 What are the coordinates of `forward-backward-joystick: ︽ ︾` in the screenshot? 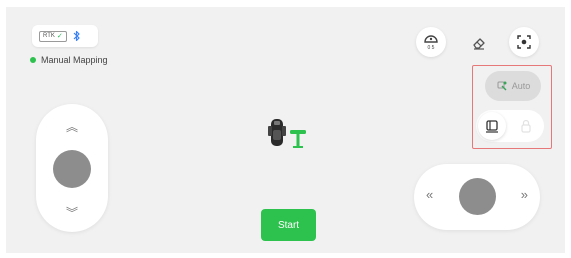 It's located at (72, 168).